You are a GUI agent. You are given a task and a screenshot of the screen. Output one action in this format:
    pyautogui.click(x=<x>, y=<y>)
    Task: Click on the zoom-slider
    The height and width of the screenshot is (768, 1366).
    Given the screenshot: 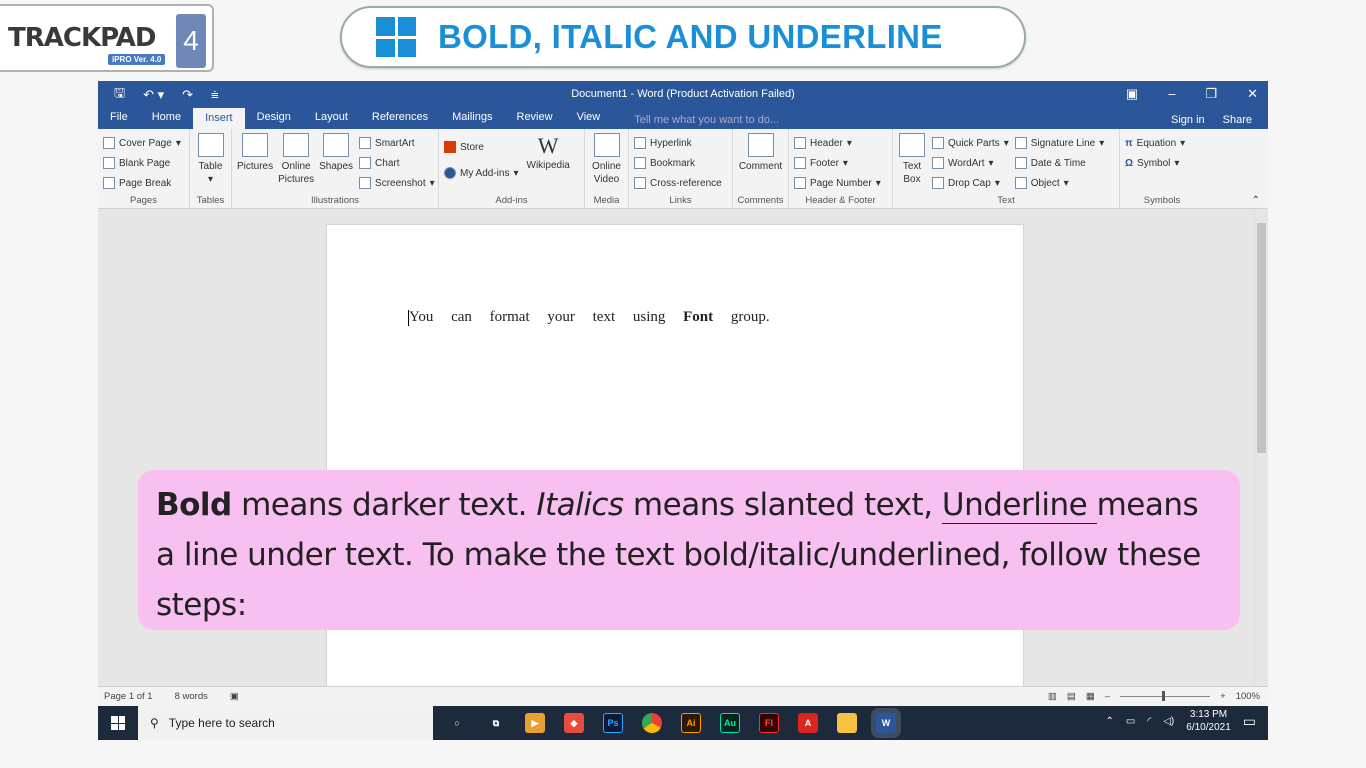 What is the action you would take?
    pyautogui.click(x=1165, y=696)
    